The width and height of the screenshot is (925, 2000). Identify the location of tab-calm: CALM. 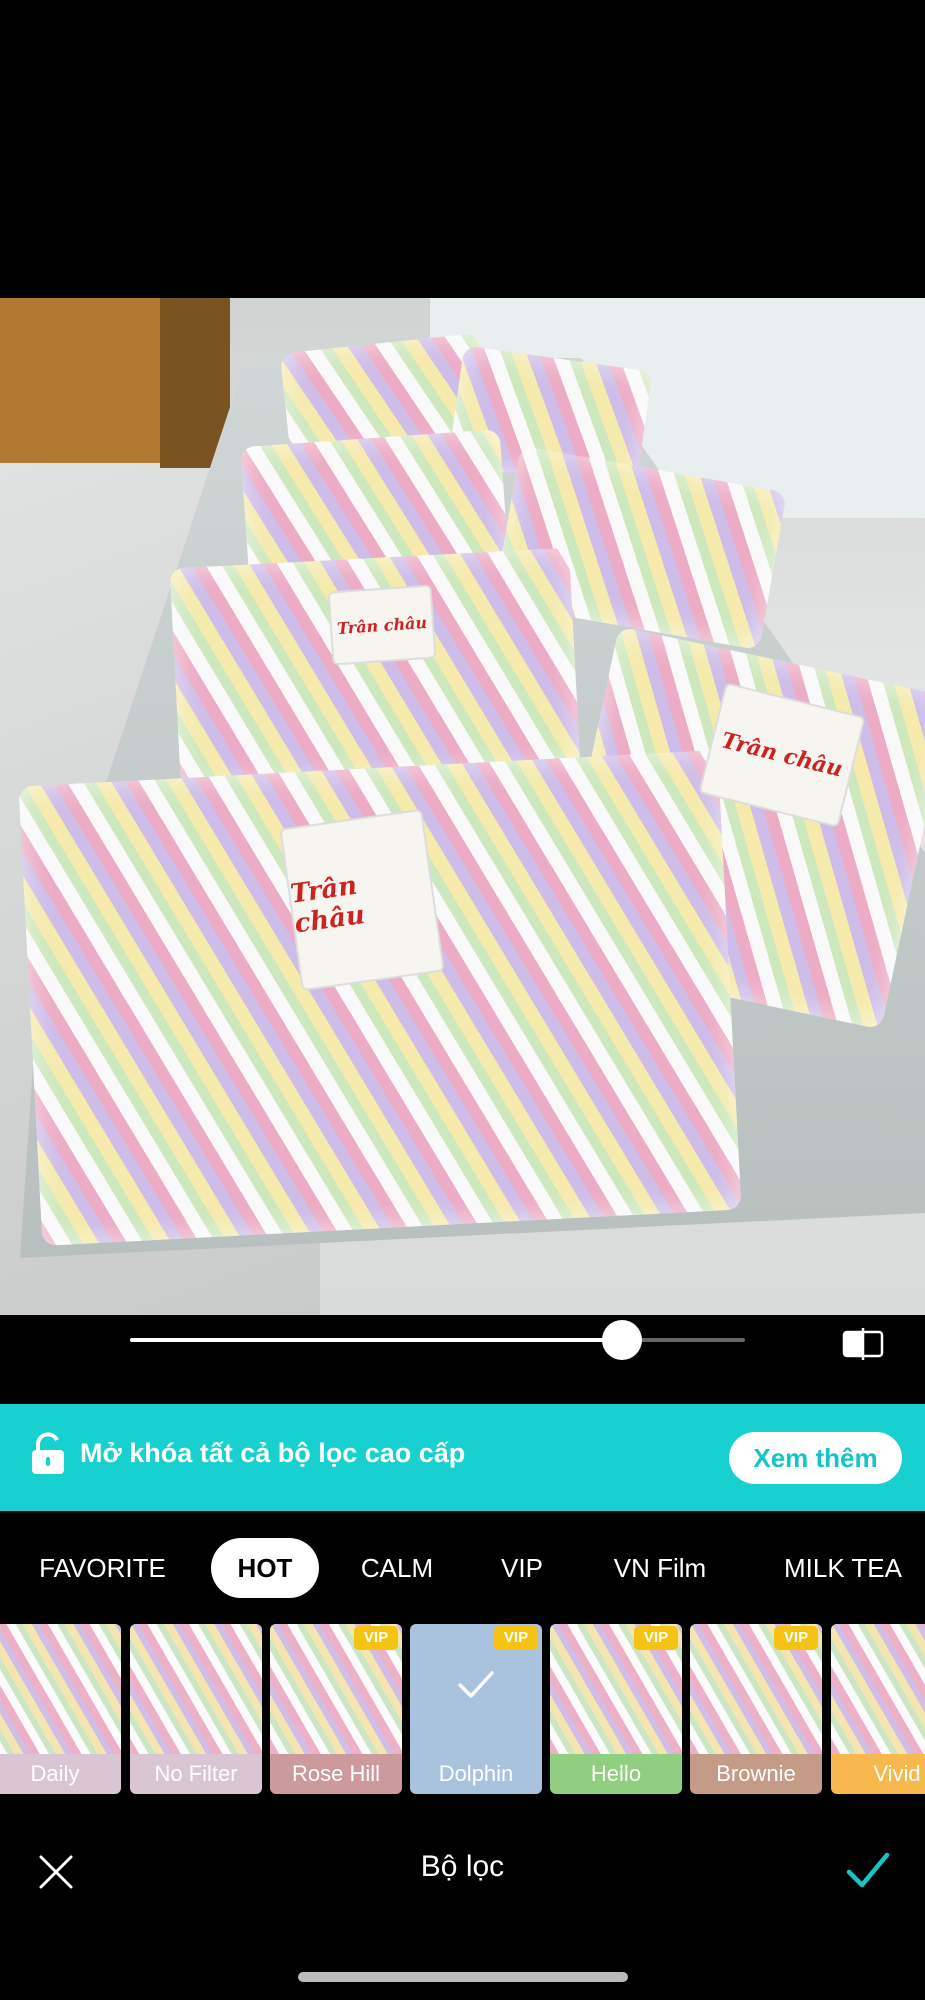
(397, 1568).